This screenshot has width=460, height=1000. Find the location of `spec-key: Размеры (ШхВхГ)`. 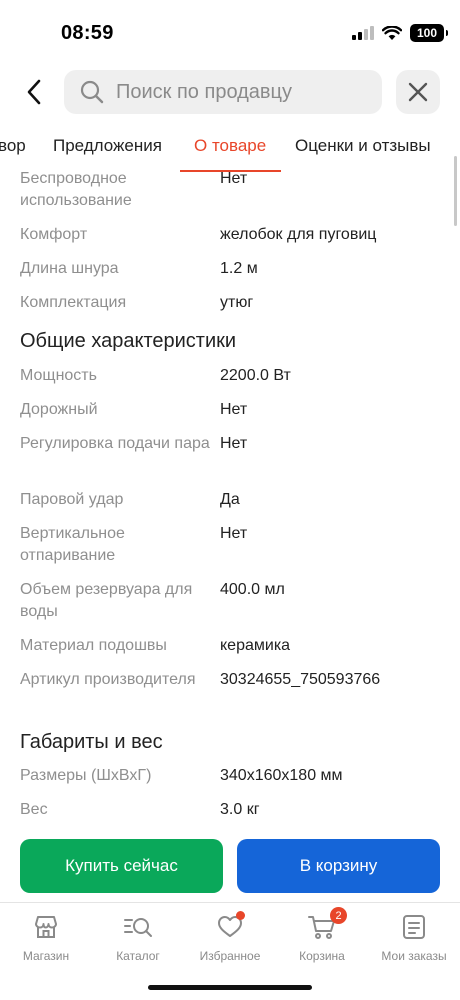

spec-key: Размеры (ШхВхГ) is located at coordinates (86, 775).